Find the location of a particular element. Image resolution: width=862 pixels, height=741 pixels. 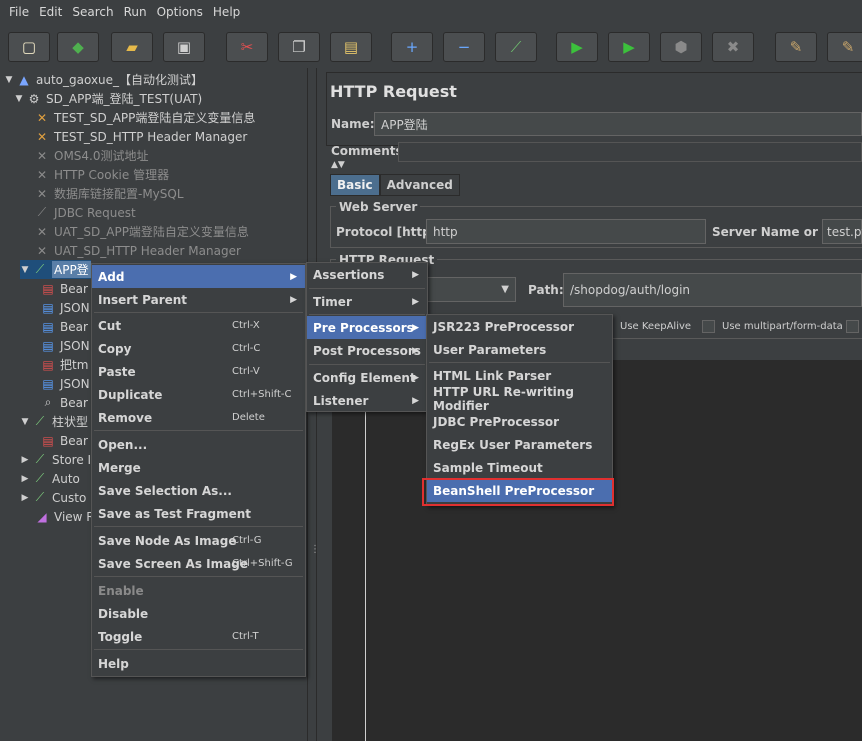

menu-item-save-screen-as-image: Save Screen As Image Ctrl+Shift-G is located at coordinates (198, 563).